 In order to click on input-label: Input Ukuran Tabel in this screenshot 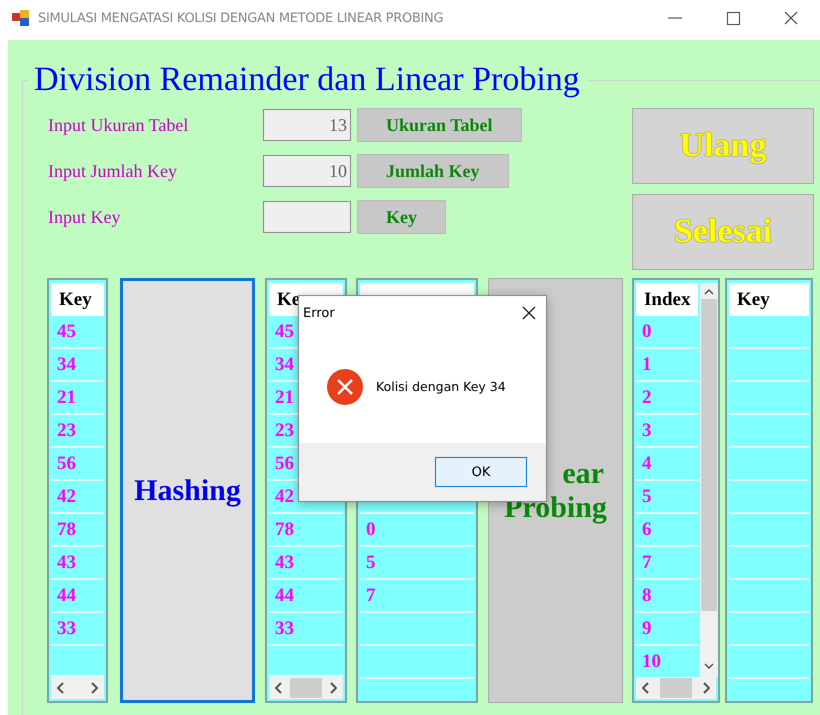, I will do `click(119, 125)`.